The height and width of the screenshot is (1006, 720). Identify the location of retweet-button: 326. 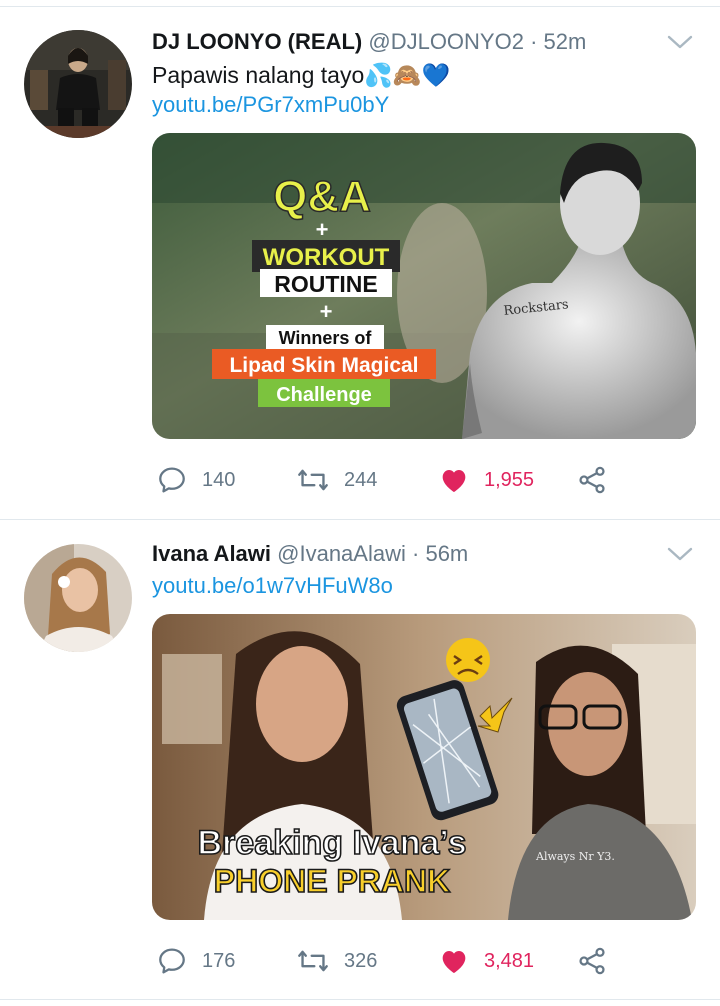
(336, 961).